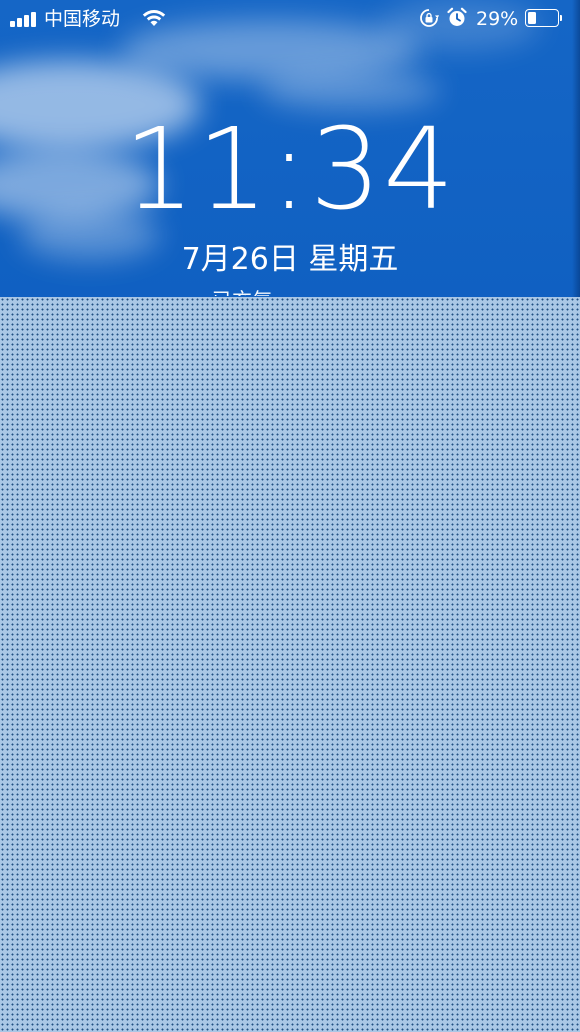  Describe the element at coordinates (290, 19) in the screenshot. I see `status-bar: 中国移动 29%` at that location.